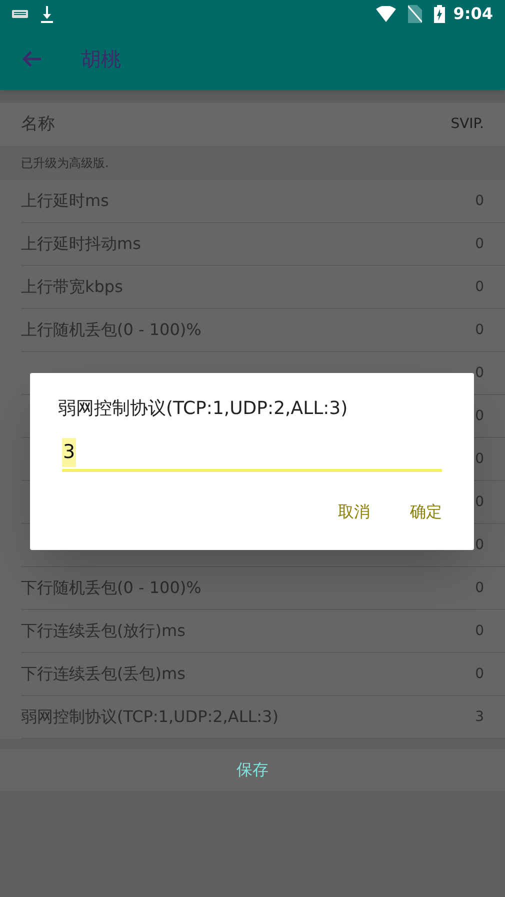 This screenshot has width=505, height=897. Describe the element at coordinates (467, 124) in the screenshot. I see `name-value: SVIP.` at that location.